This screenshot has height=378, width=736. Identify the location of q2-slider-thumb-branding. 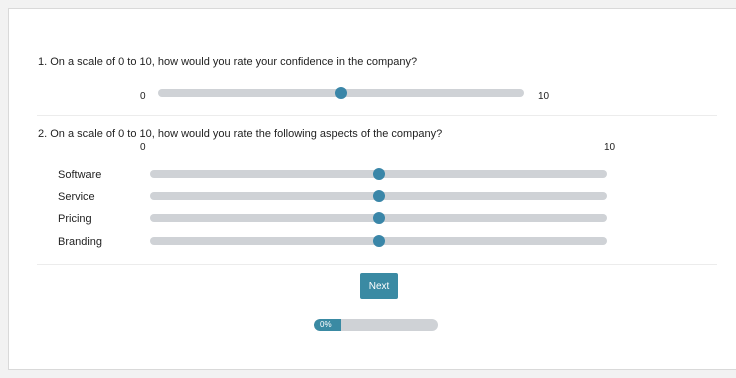
(378, 241).